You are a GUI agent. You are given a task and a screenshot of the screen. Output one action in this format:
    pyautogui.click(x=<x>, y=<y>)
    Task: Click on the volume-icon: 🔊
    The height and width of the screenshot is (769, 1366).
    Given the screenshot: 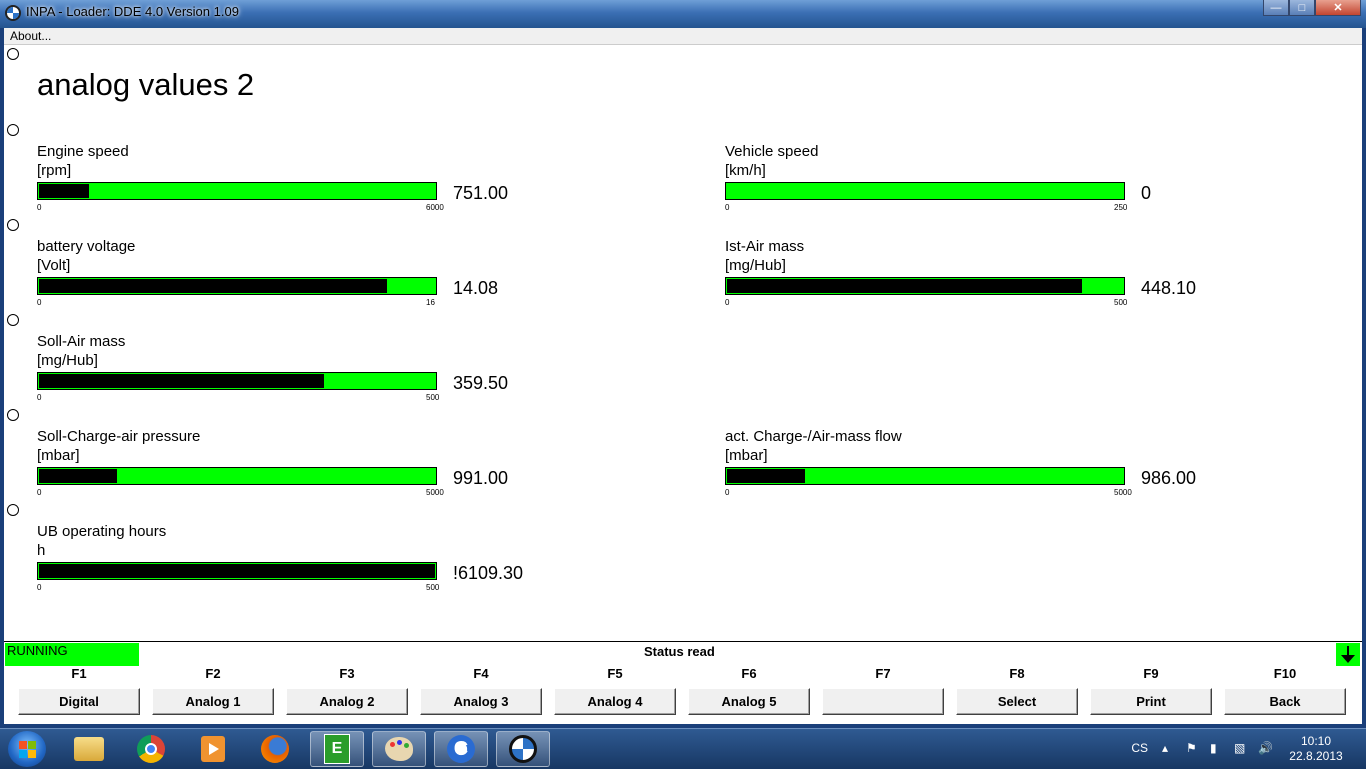 What is the action you would take?
    pyautogui.click(x=1265, y=748)
    